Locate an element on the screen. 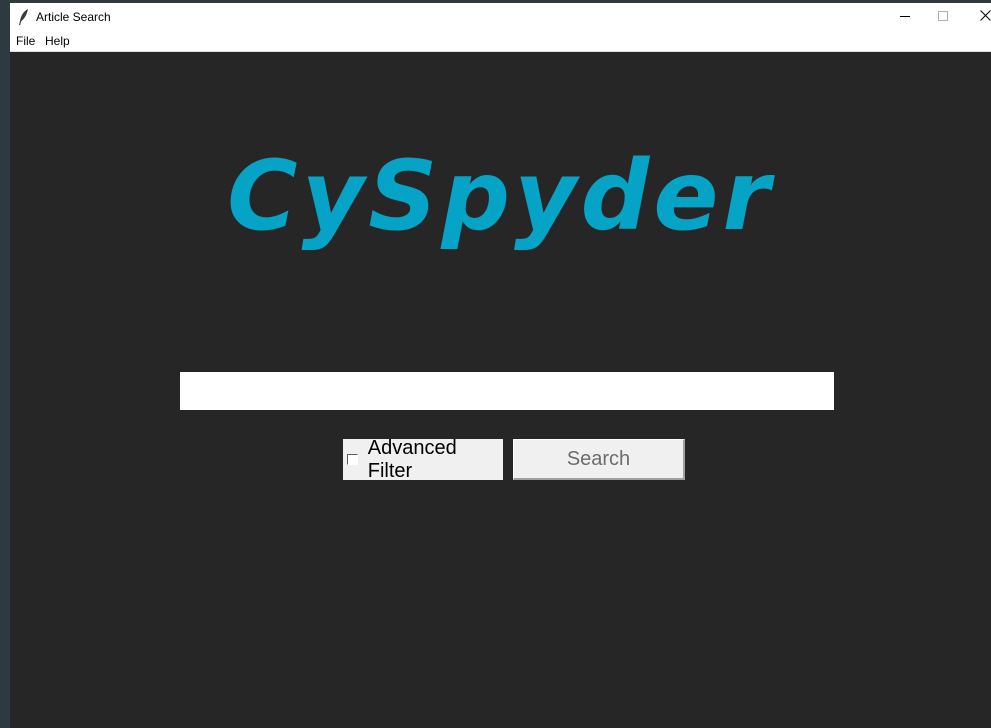 This screenshot has width=991, height=728. menu-file: File is located at coordinates (25, 41).